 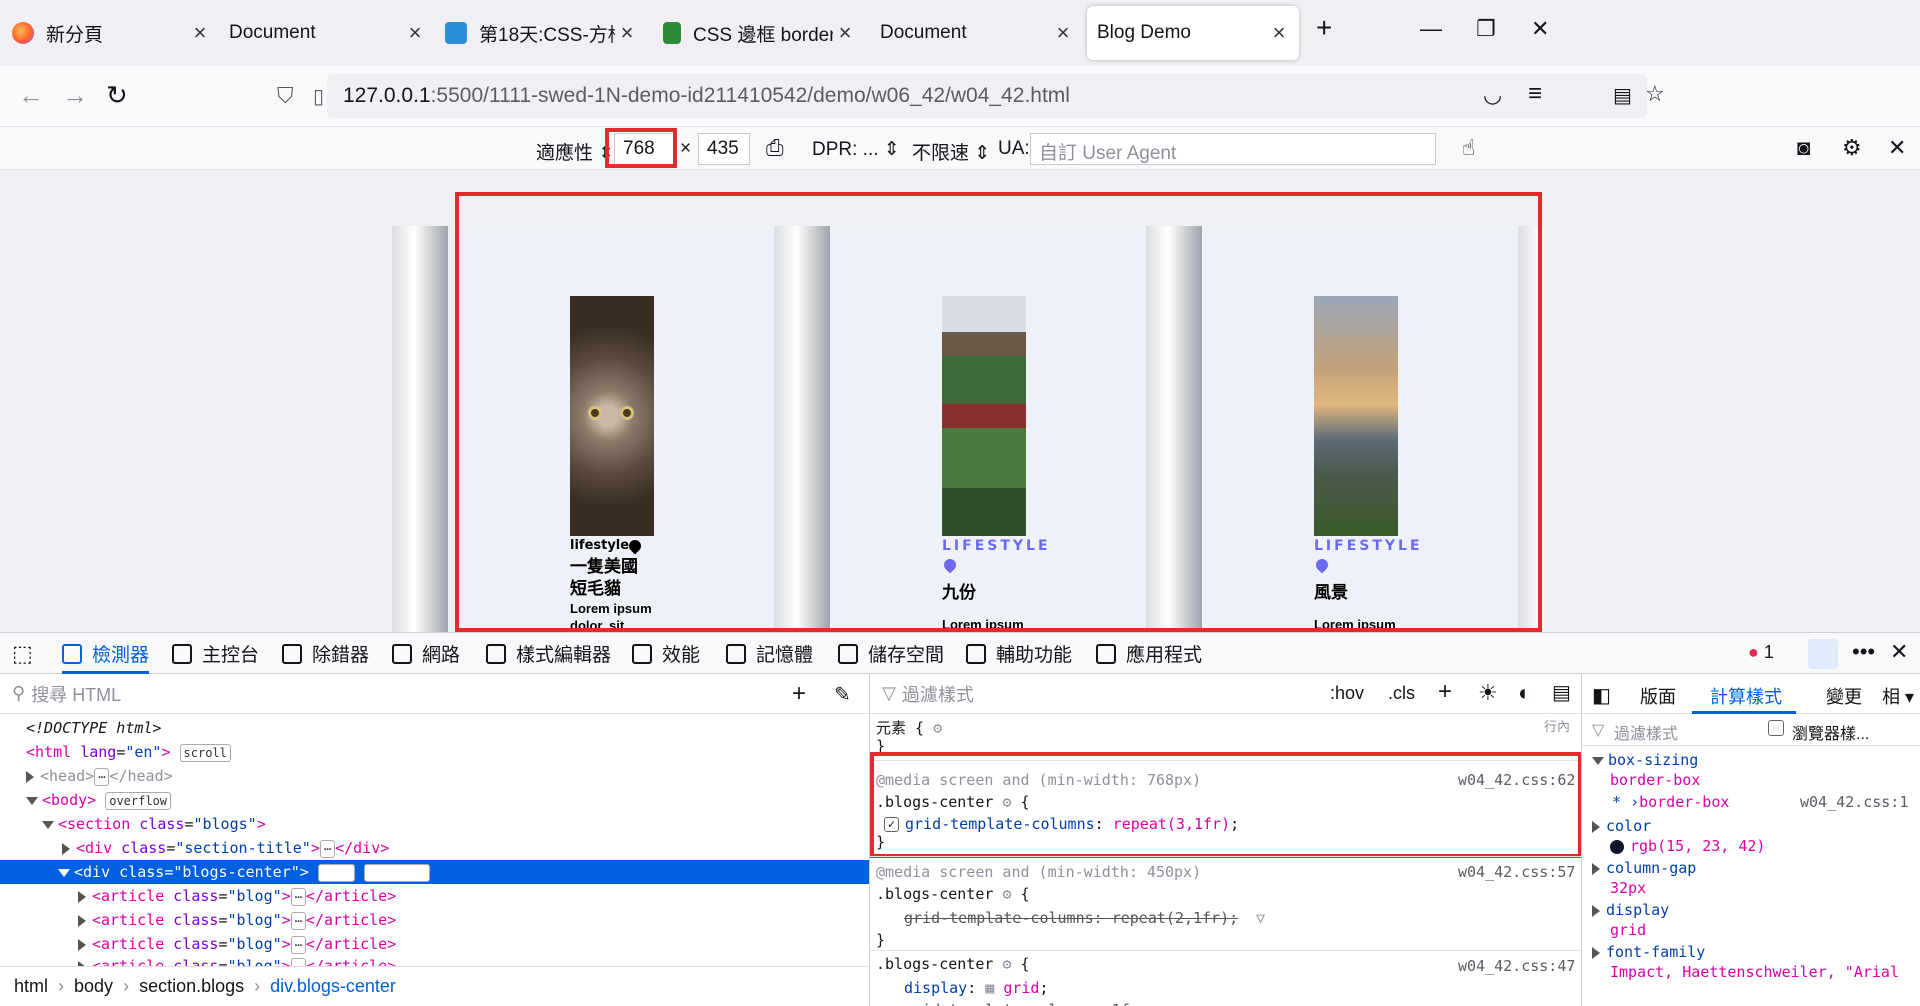 I want to click on dark-mode-icon: ◐, so click(x=1524, y=693).